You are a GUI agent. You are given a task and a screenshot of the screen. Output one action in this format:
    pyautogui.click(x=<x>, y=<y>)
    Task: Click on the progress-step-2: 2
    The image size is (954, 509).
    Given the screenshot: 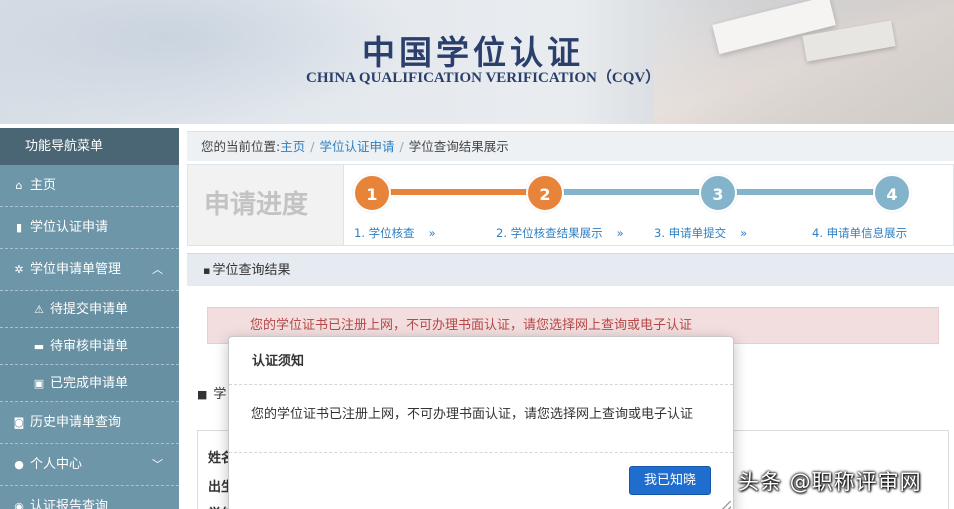 What is the action you would take?
    pyautogui.click(x=545, y=193)
    